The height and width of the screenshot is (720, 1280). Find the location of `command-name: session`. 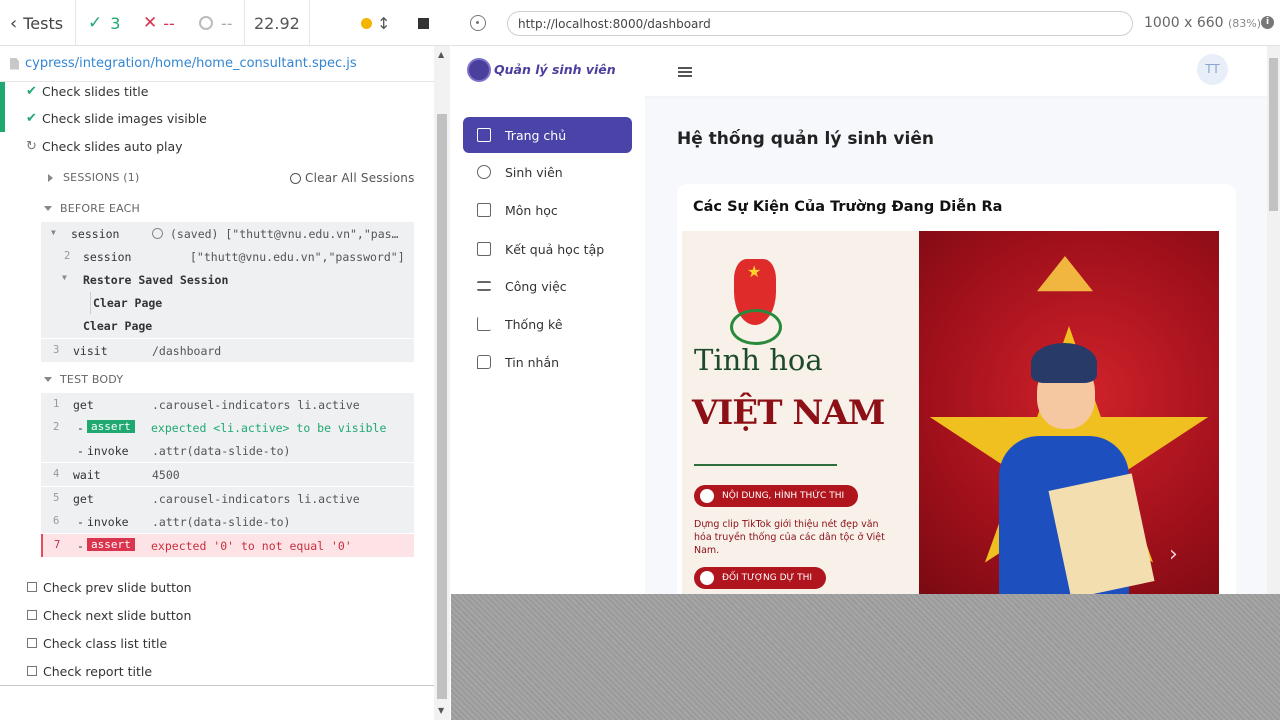

command-name: session is located at coordinates (95, 234).